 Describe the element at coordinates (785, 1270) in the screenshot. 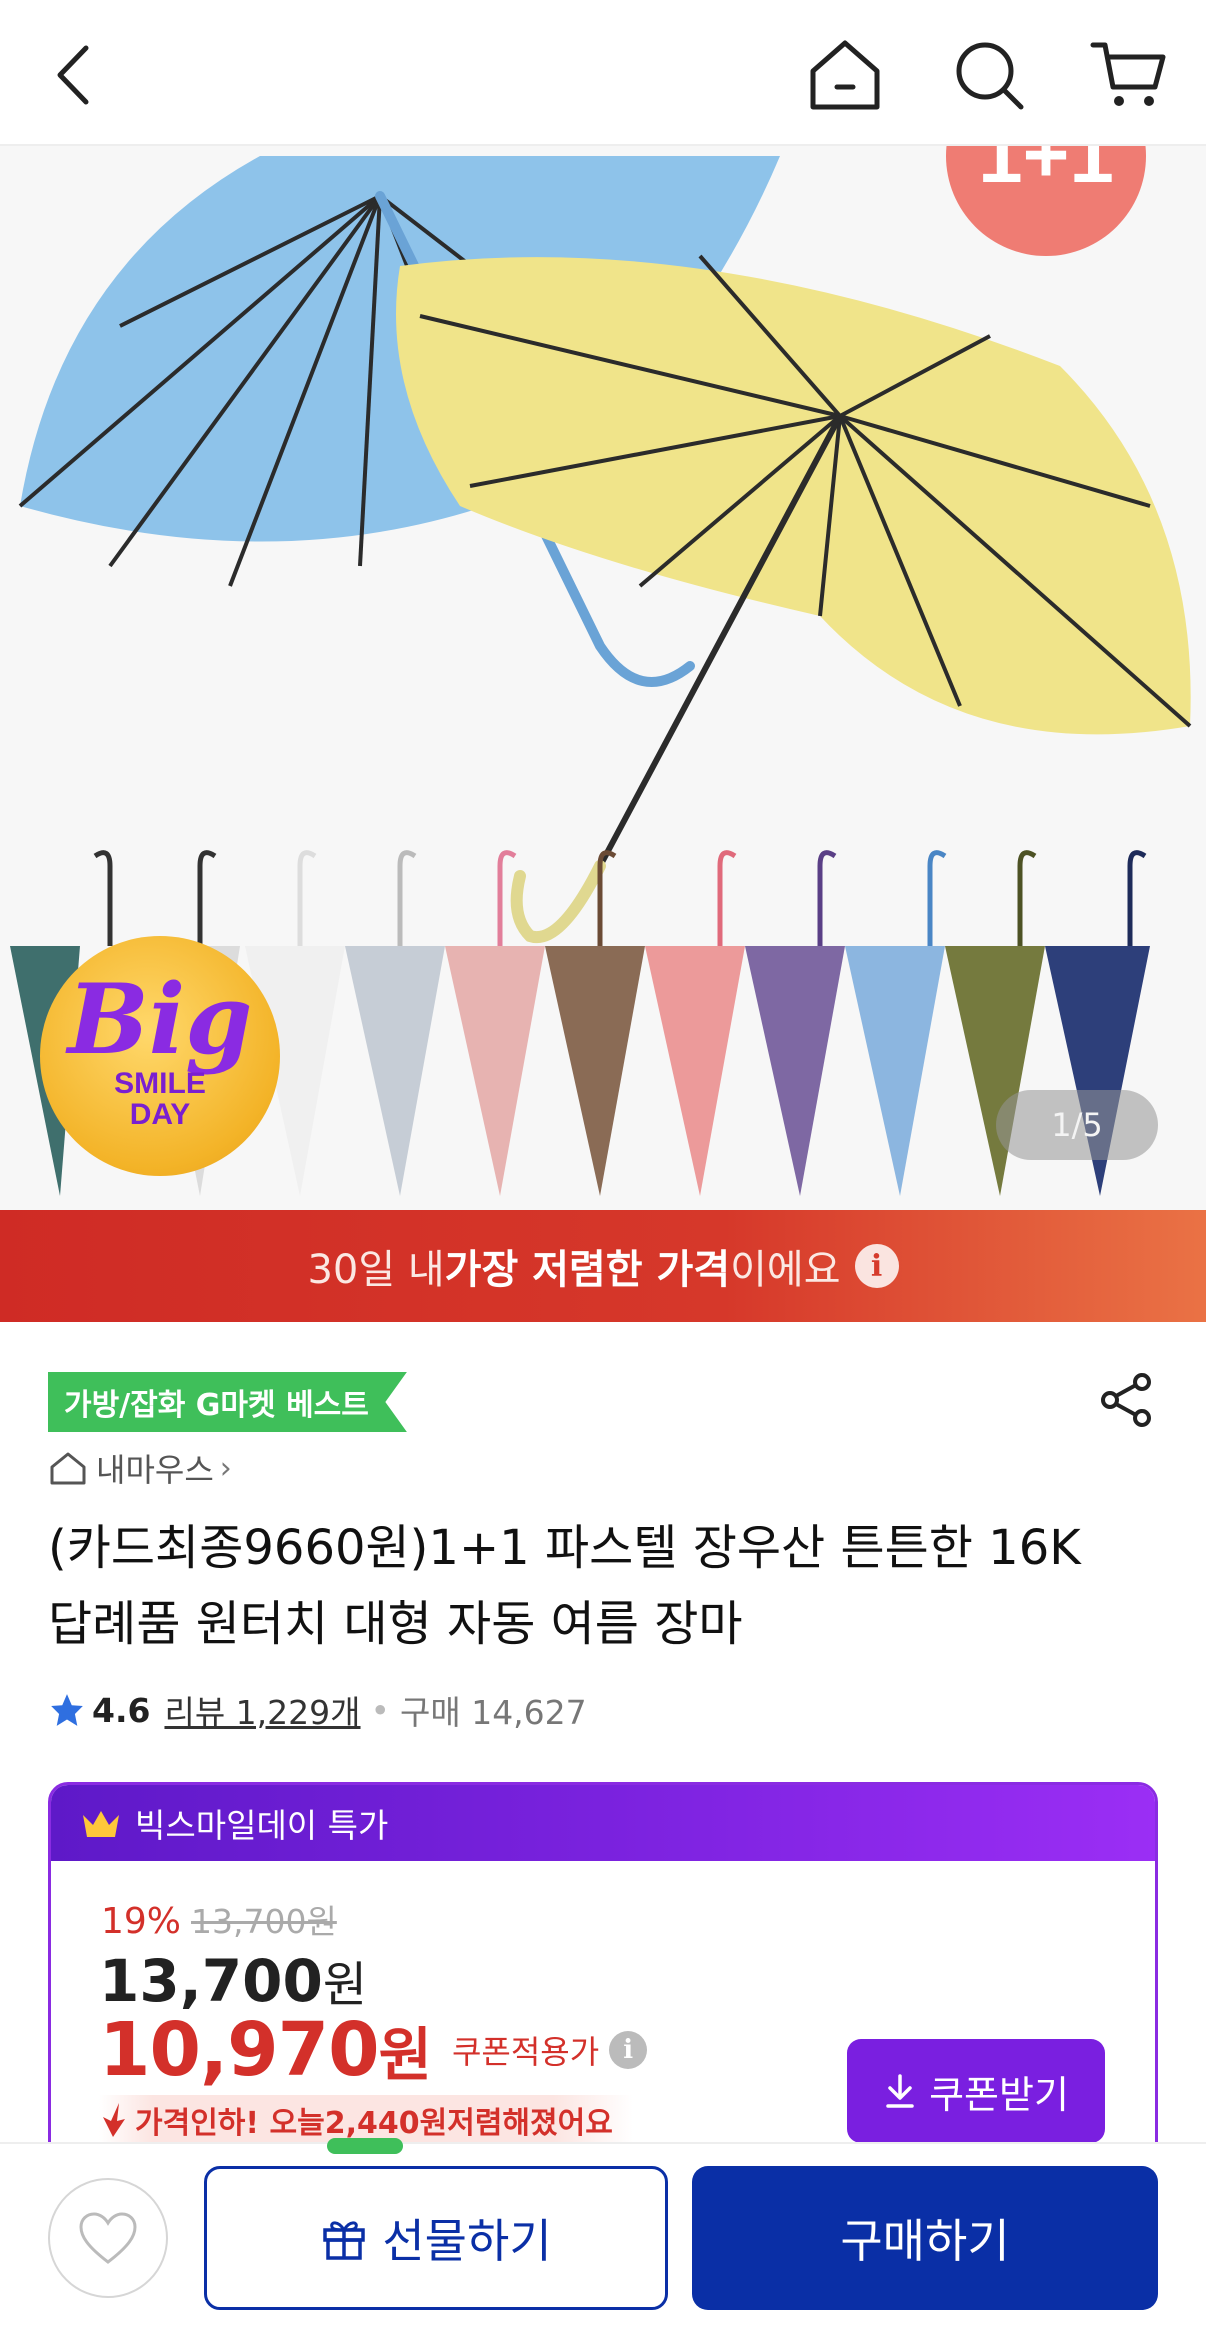

I see `banner-suffix: 이에요` at that location.